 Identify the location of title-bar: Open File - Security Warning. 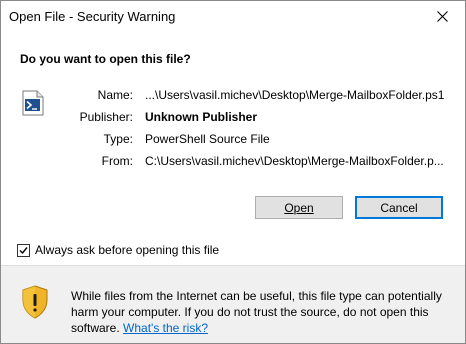
(233, 16).